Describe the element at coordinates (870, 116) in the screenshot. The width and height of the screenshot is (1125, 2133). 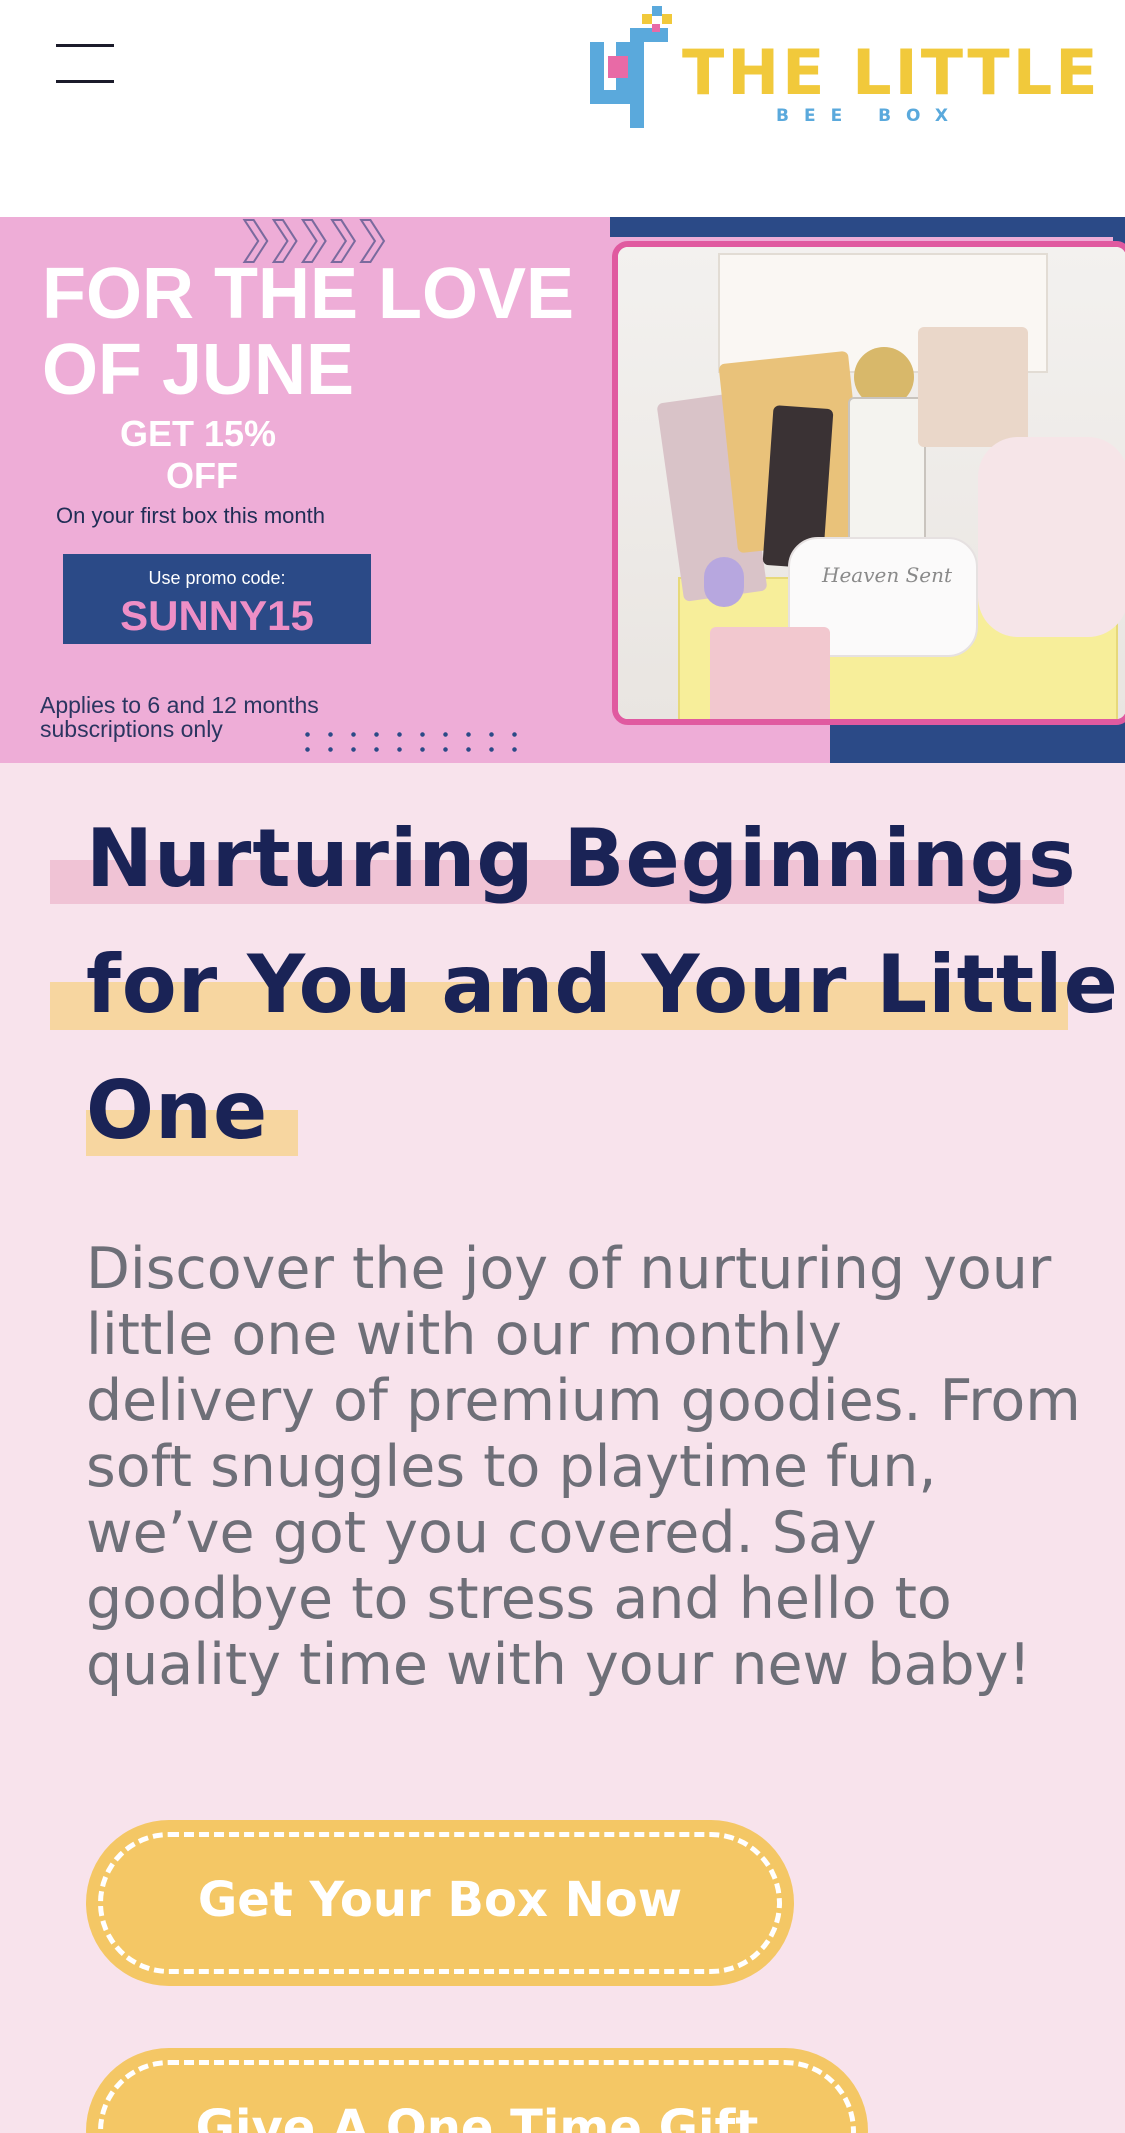
I see `logo-subtitle: BEE BOX` at that location.